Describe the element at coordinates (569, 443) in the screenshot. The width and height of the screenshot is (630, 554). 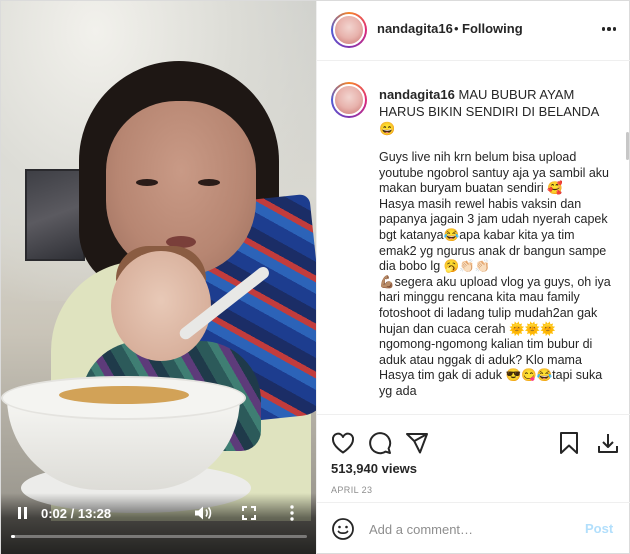
I see `bookmark-icon` at that location.